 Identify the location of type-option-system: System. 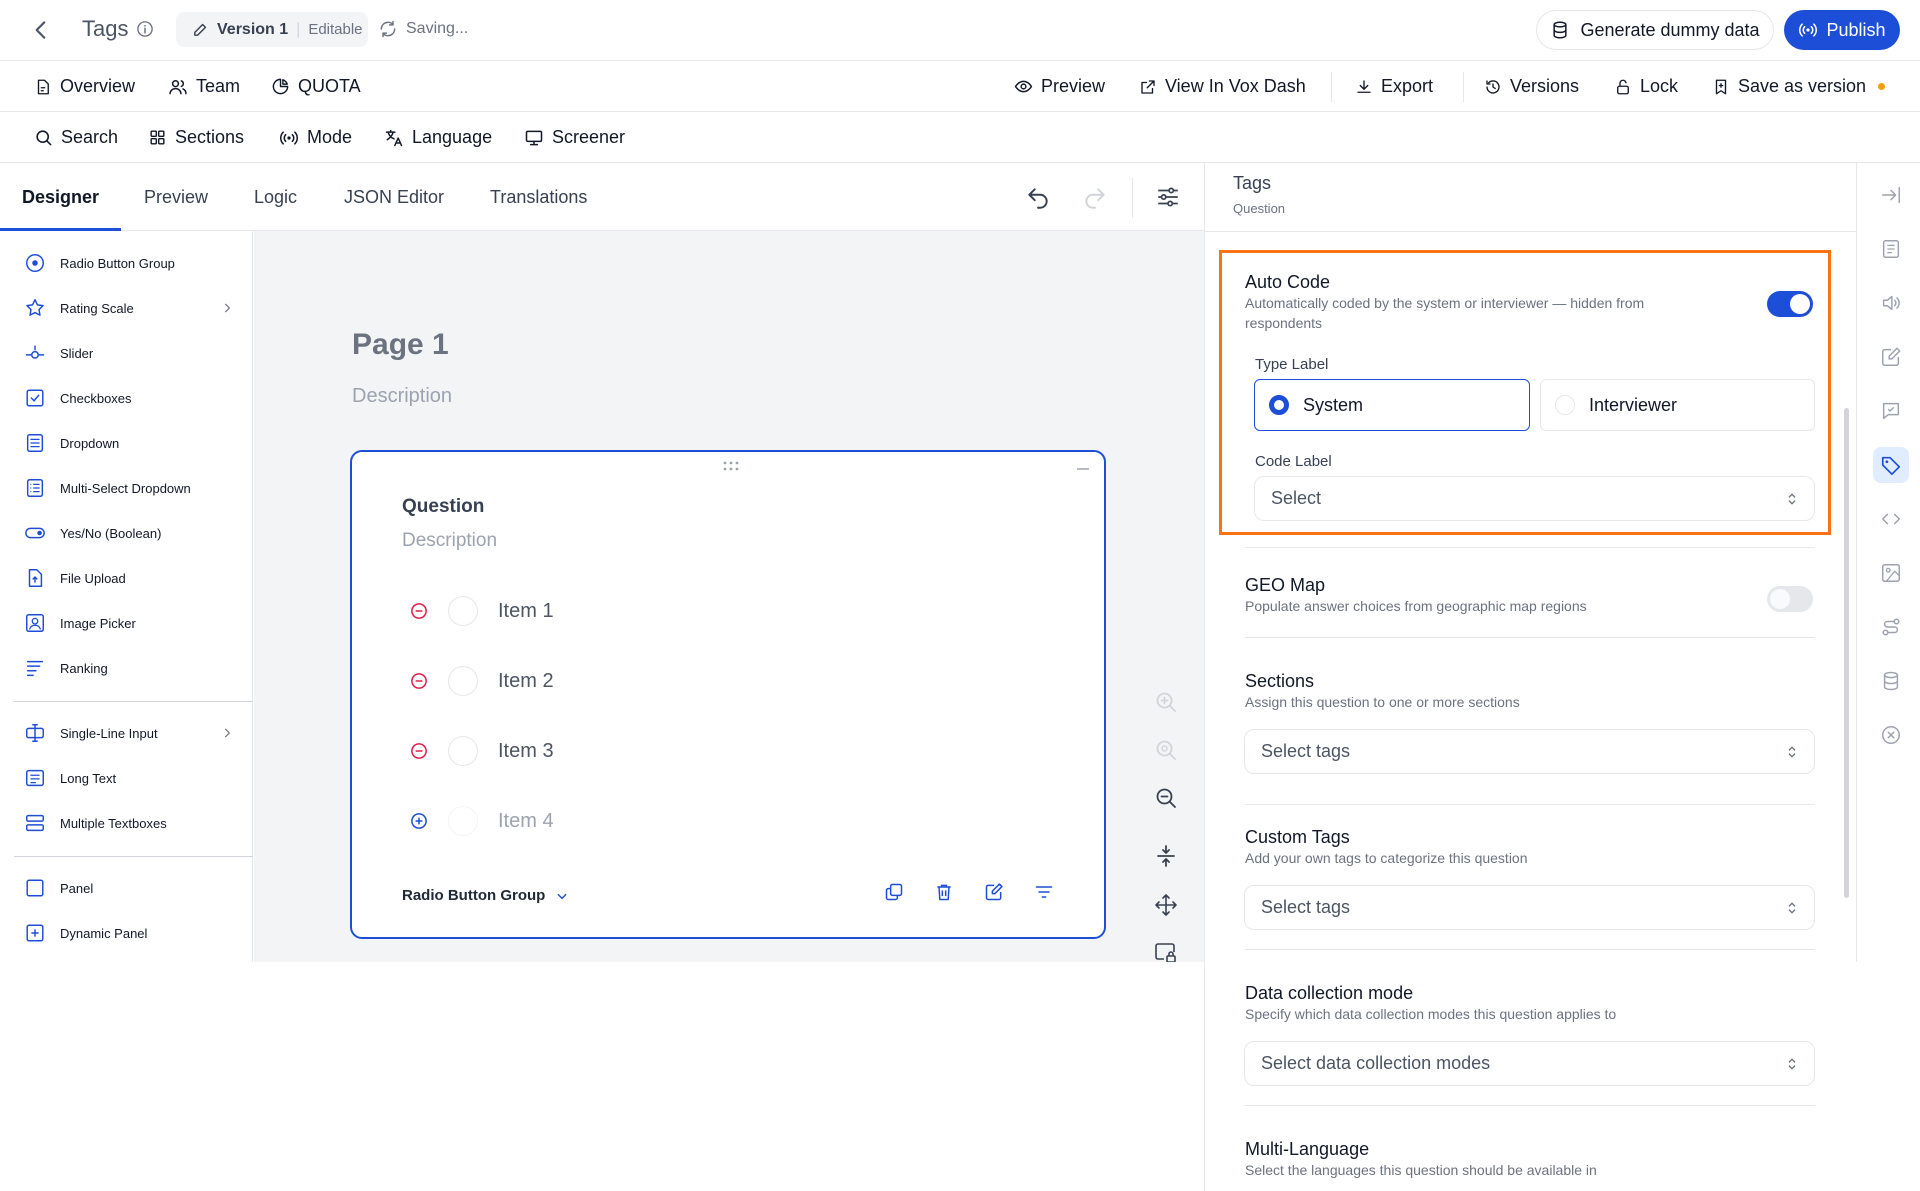
(1392, 405).